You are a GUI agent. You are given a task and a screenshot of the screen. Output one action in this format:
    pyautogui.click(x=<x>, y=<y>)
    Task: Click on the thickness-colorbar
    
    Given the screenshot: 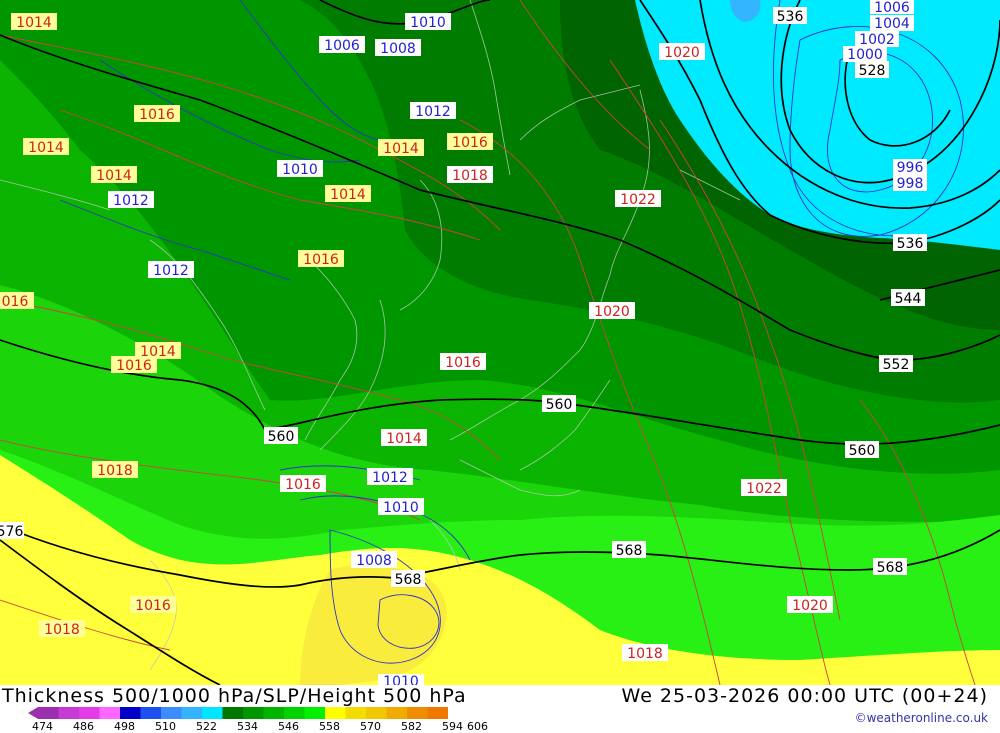 What is the action you would take?
    pyautogui.click(x=238, y=713)
    